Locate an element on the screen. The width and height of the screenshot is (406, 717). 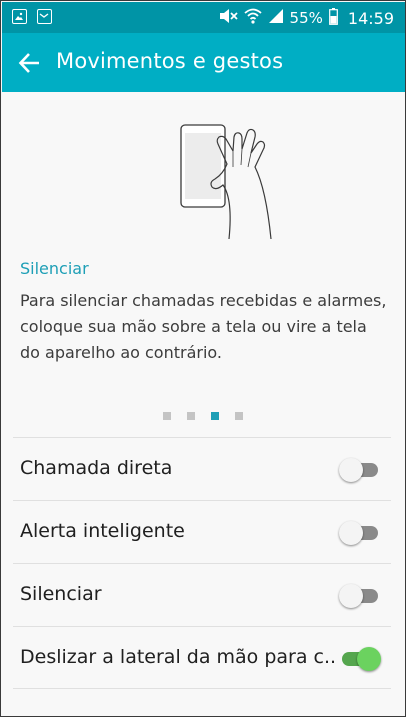
wifi-icon is located at coordinates (252, 18).